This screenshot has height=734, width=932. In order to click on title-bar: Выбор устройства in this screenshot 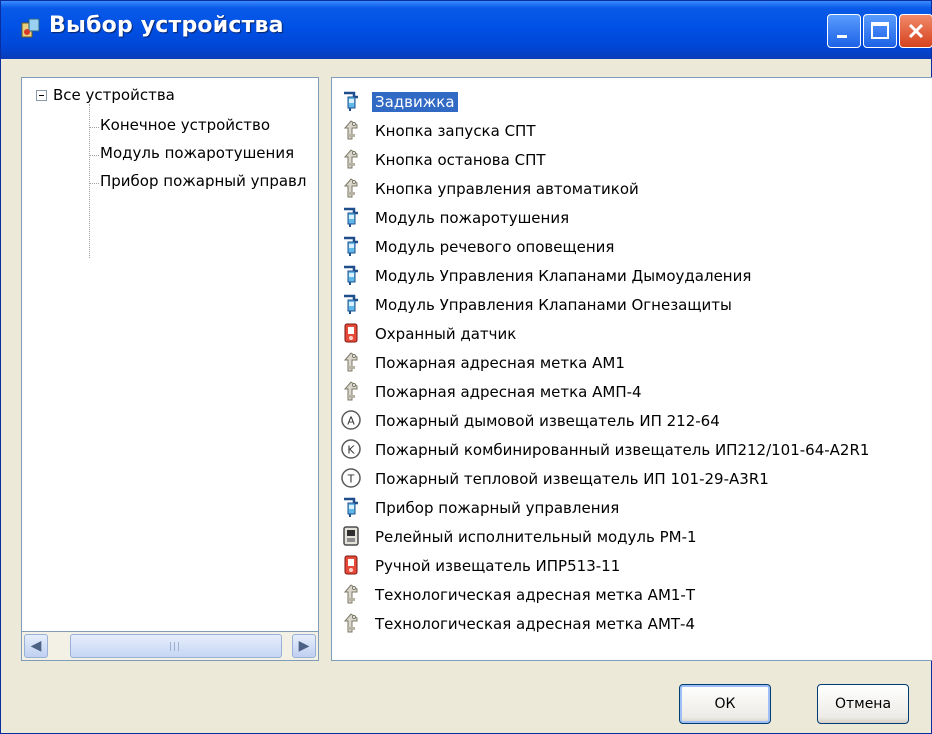, I will do `click(466, 30)`.